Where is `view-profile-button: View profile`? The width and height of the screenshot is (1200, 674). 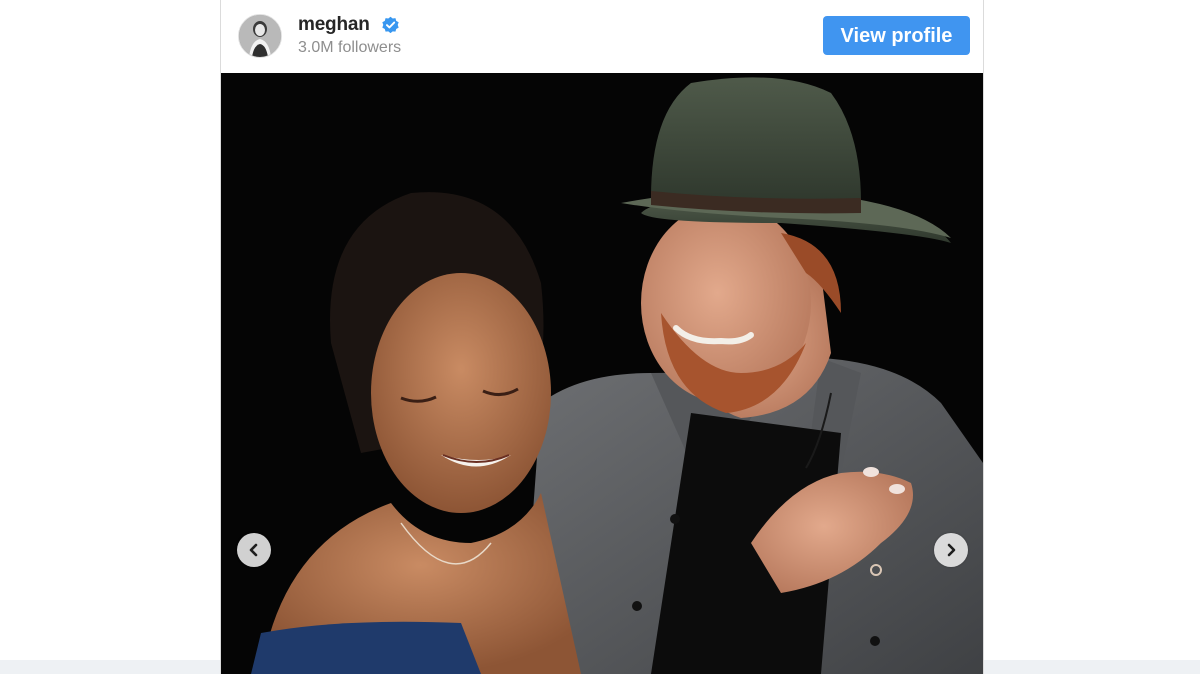 view-profile-button: View profile is located at coordinates (896, 35).